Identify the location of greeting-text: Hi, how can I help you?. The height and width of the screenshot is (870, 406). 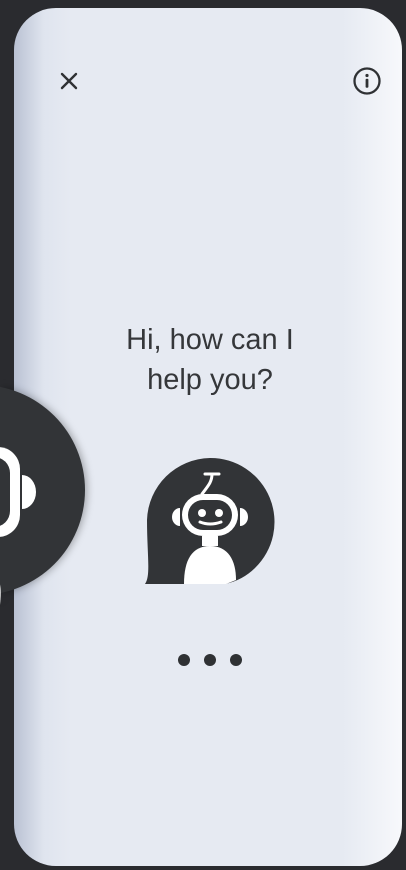
(210, 360).